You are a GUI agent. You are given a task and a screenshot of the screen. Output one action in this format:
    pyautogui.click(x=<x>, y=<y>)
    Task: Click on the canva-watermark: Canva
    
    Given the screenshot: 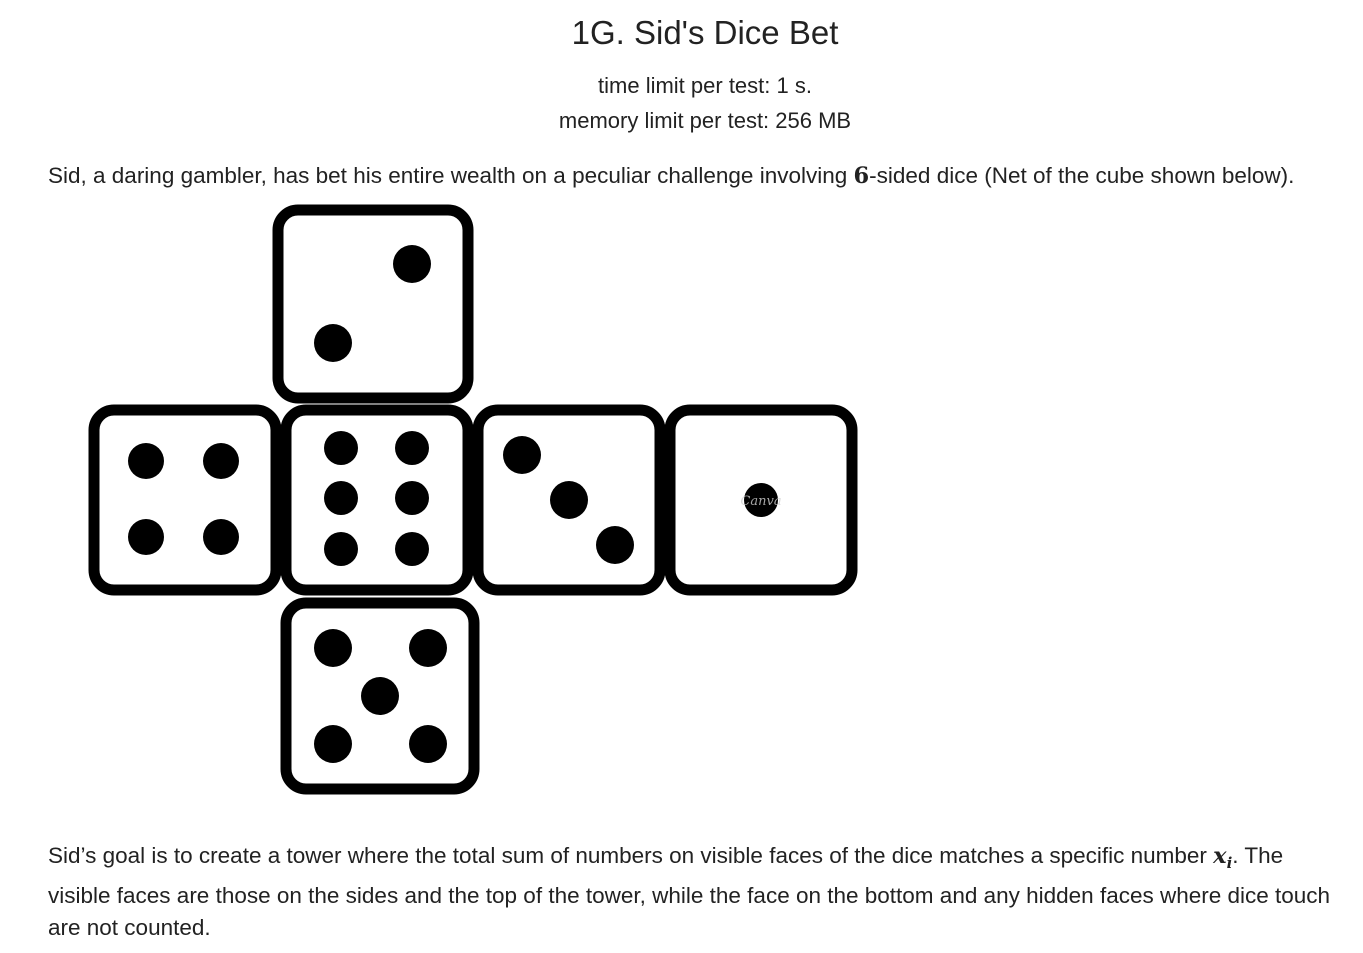 What is the action you would take?
    pyautogui.click(x=760, y=501)
    